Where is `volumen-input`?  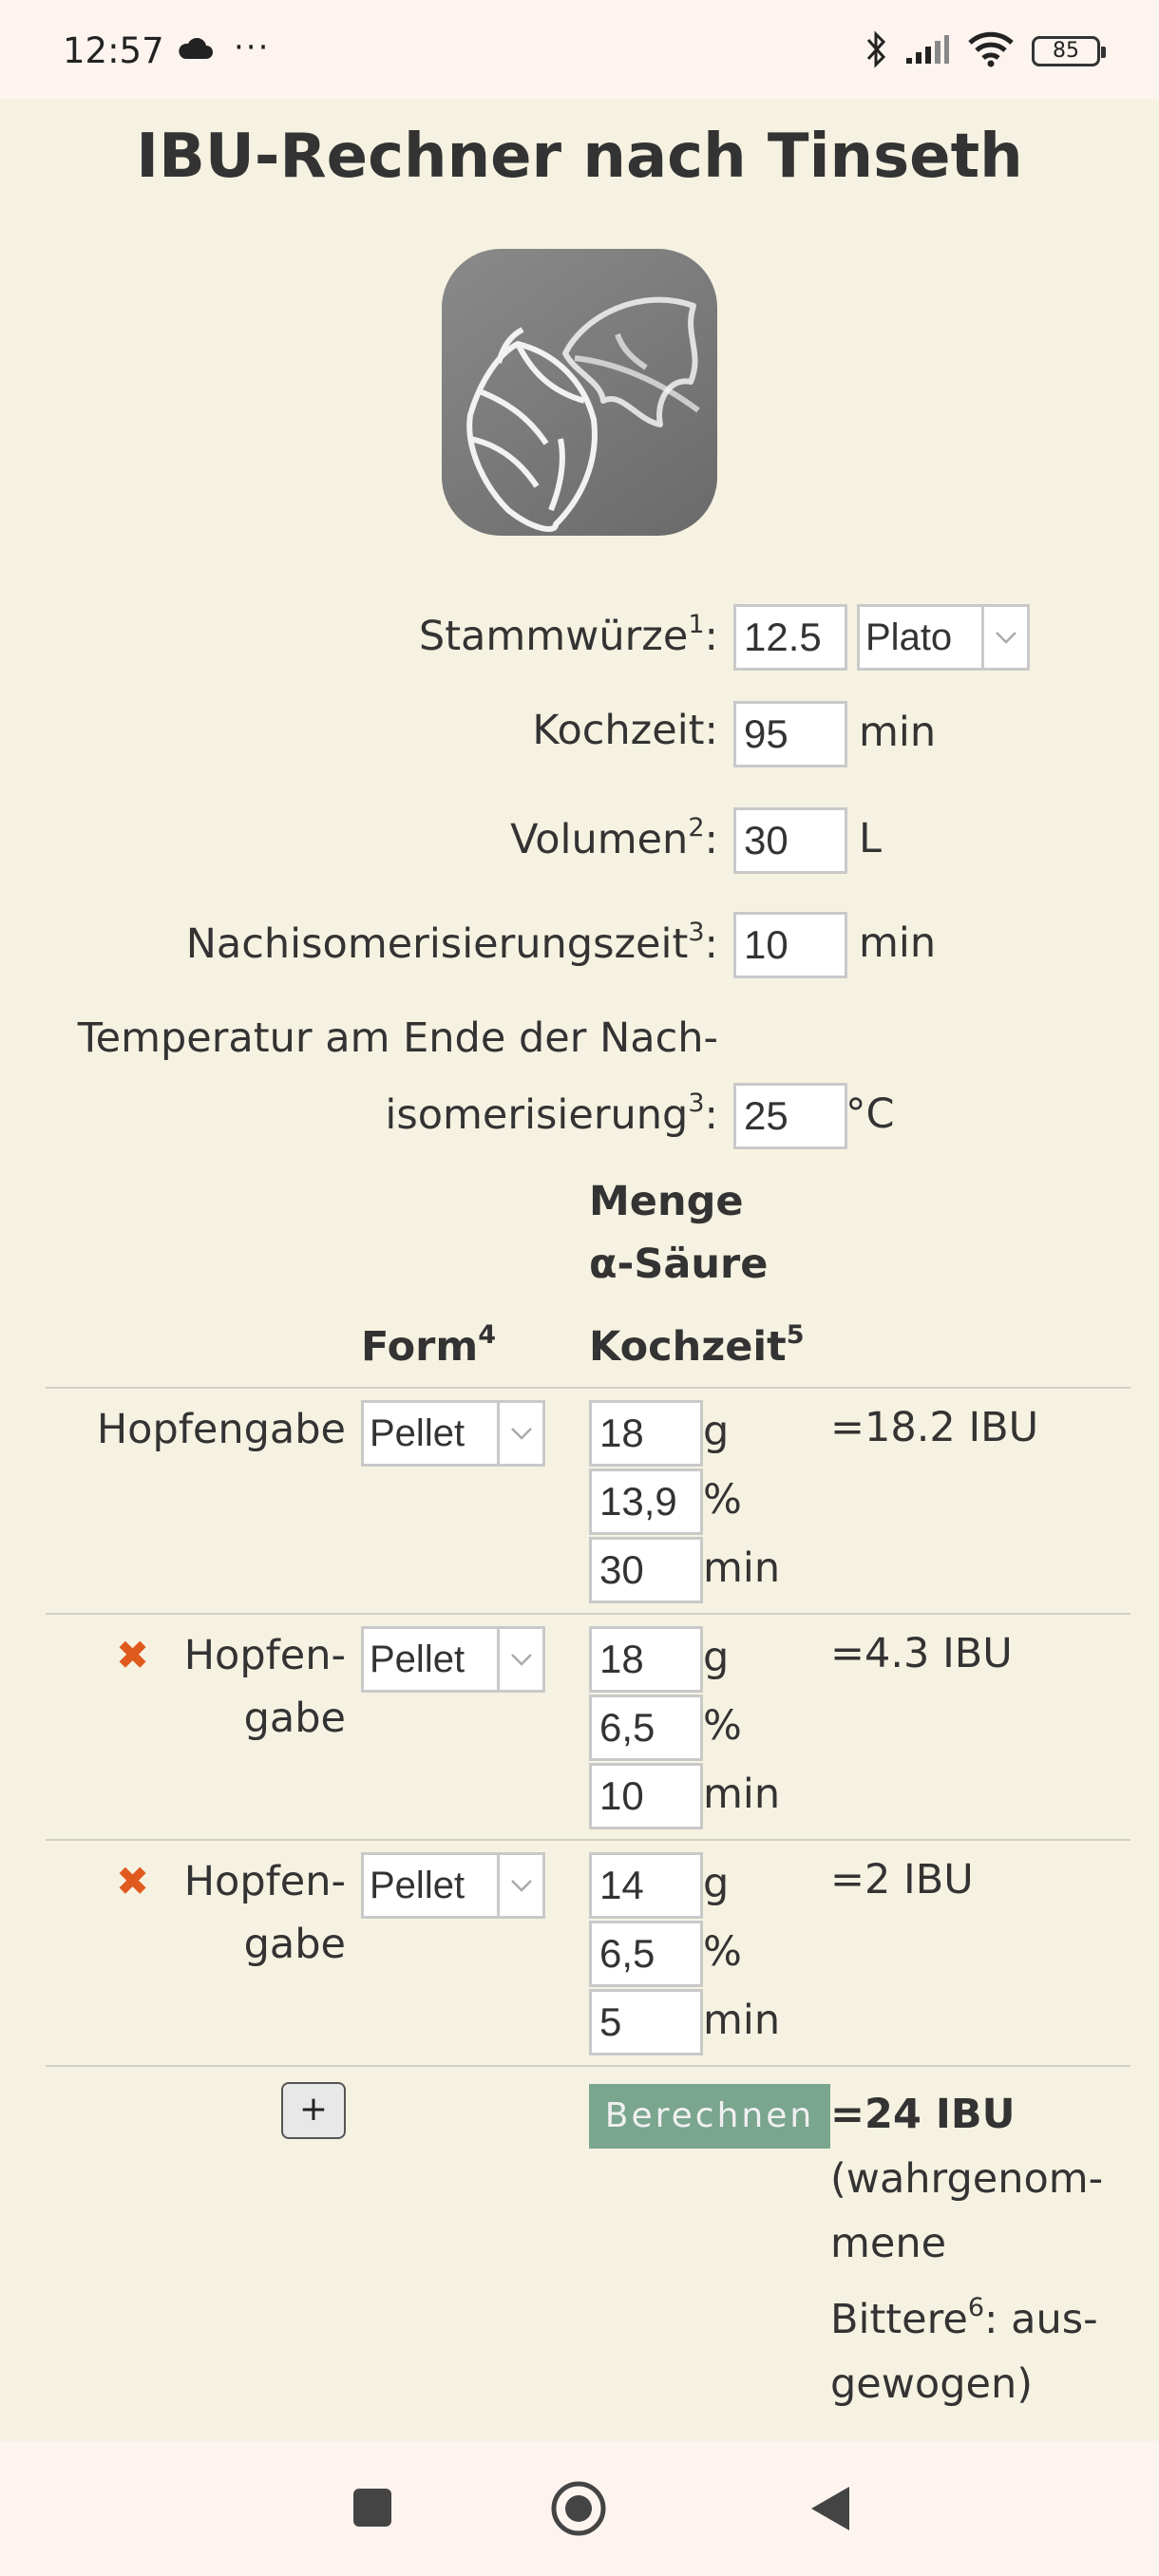
volumen-input is located at coordinates (790, 840).